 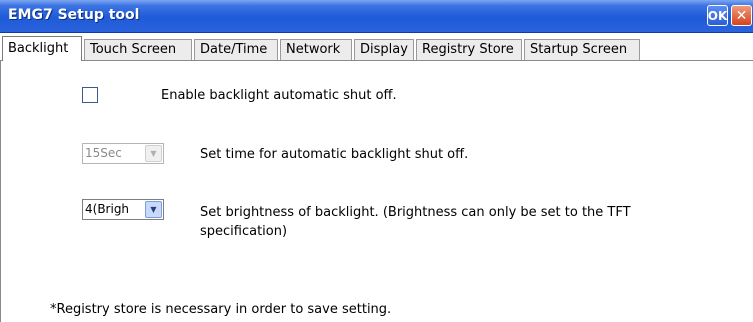 I want to click on brightness-select: 4(Brigh ▼, so click(x=123, y=209).